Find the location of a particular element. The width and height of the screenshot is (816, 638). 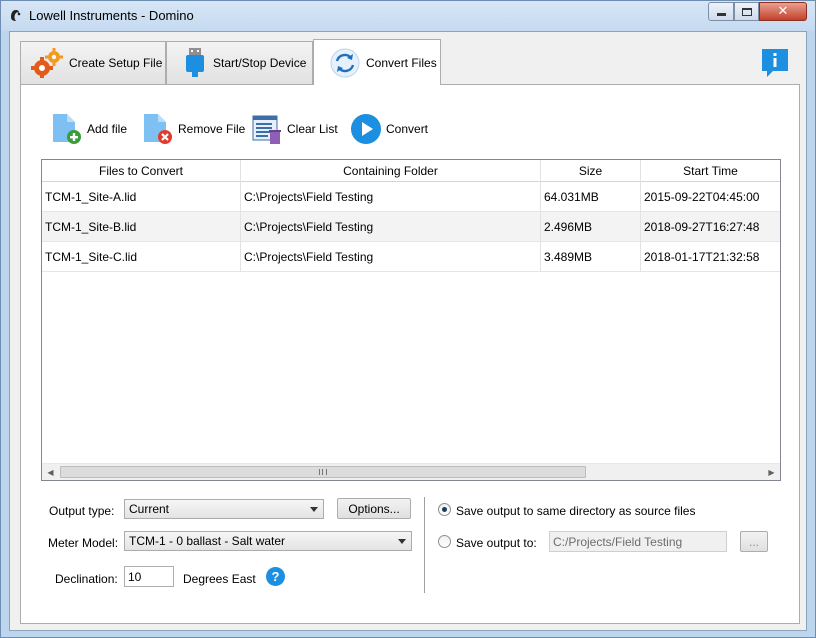

add-file-icon is located at coordinates (67, 129).